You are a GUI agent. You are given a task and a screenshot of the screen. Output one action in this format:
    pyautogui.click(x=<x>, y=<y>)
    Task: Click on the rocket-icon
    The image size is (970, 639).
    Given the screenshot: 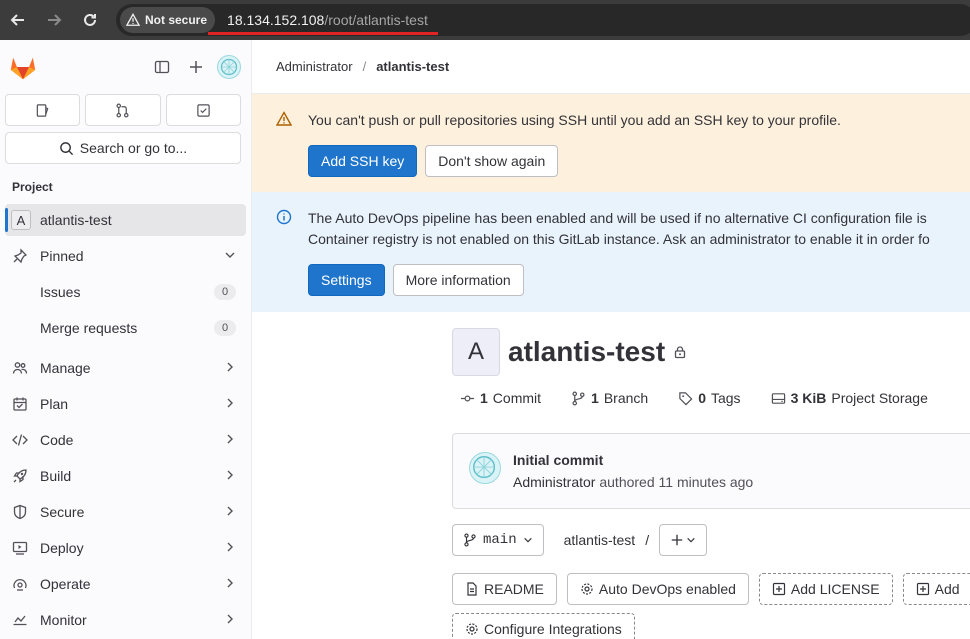 What is the action you would take?
    pyautogui.click(x=20, y=476)
    